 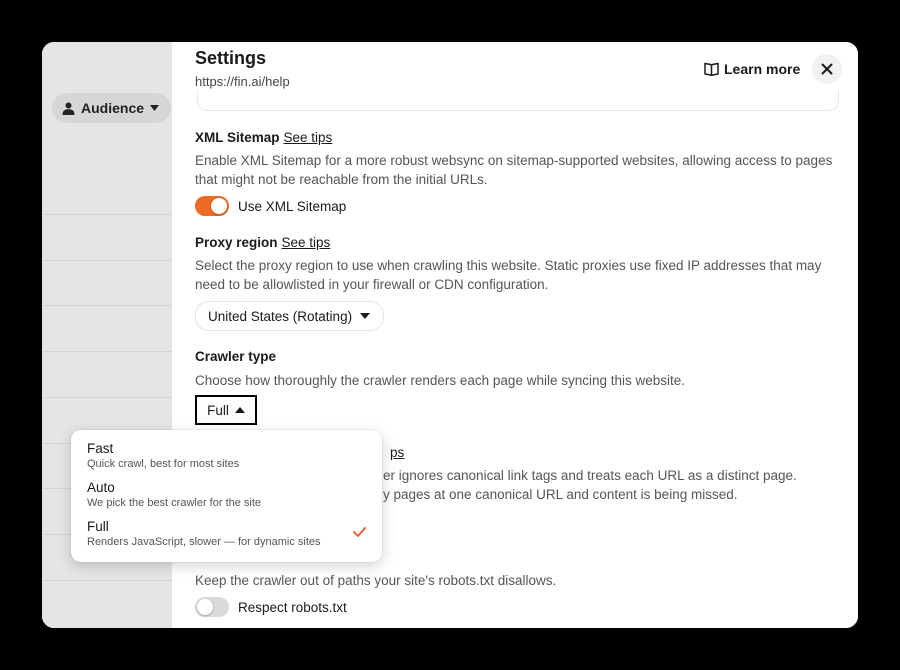 I want to click on checkmark-icon, so click(x=359, y=532).